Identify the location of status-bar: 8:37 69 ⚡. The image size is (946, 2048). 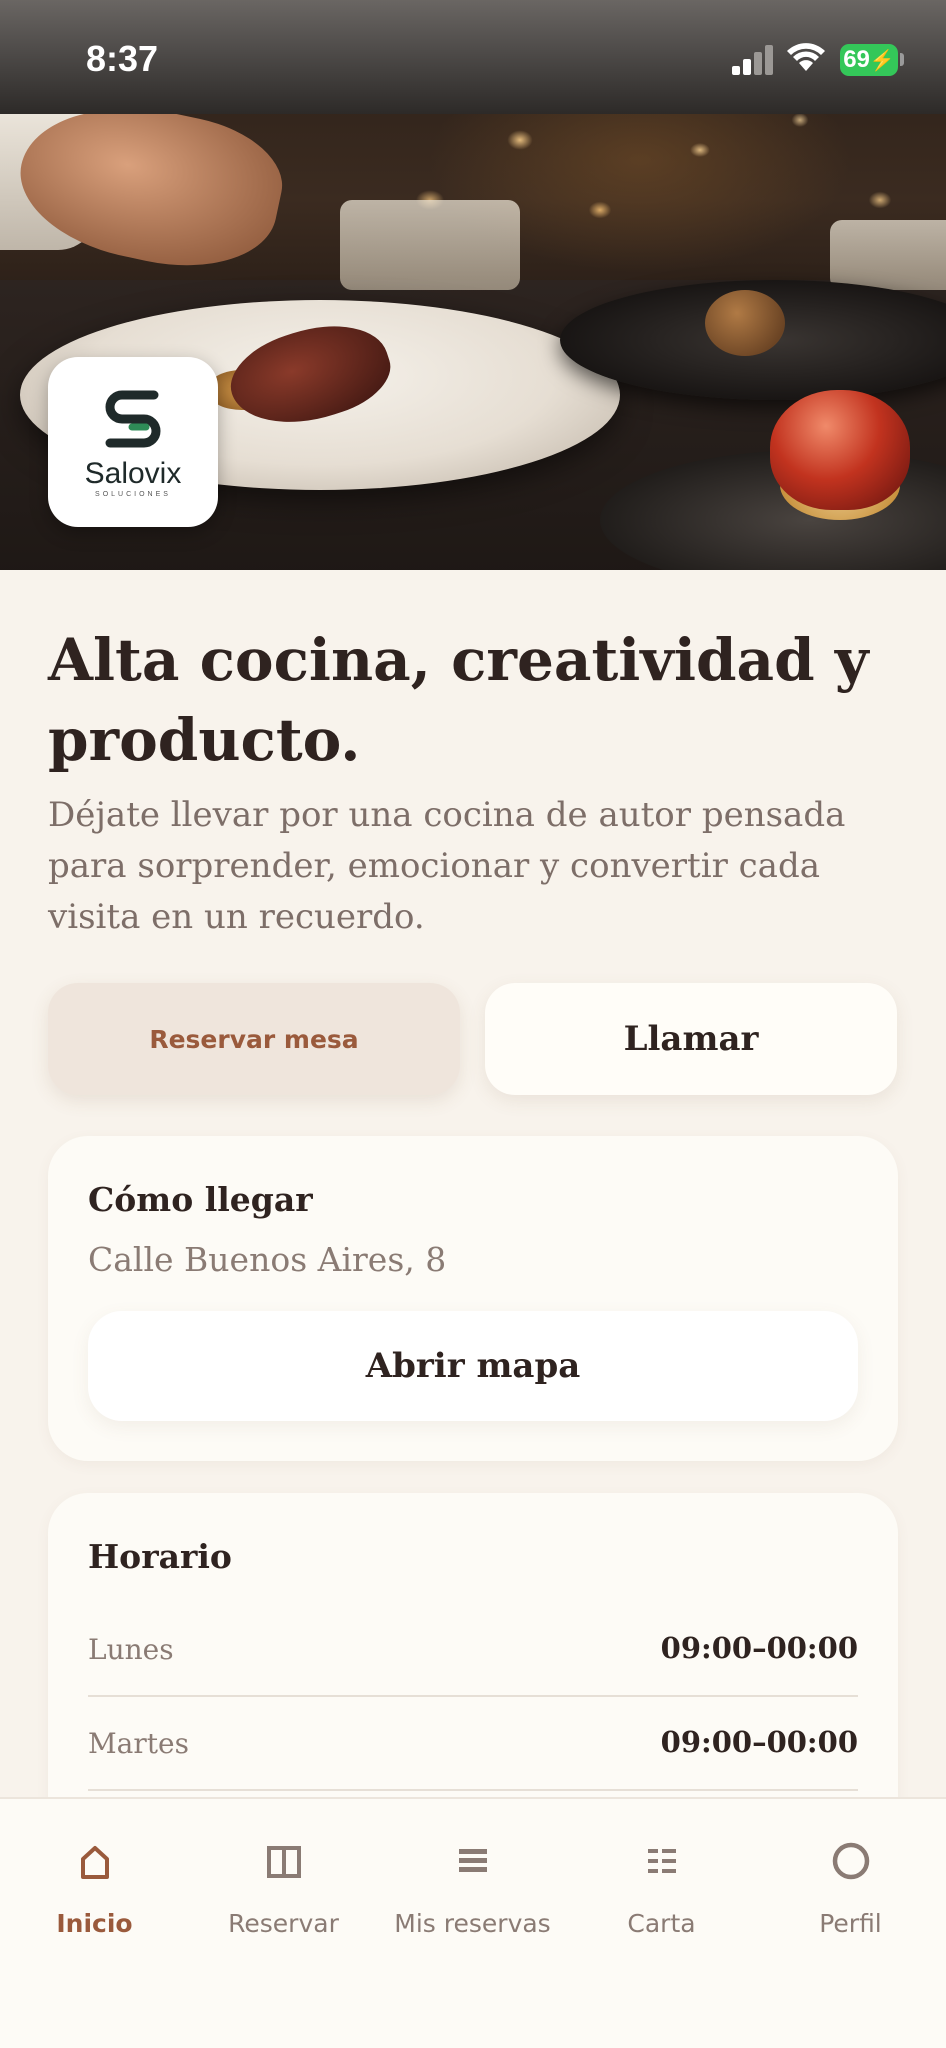
(473, 57).